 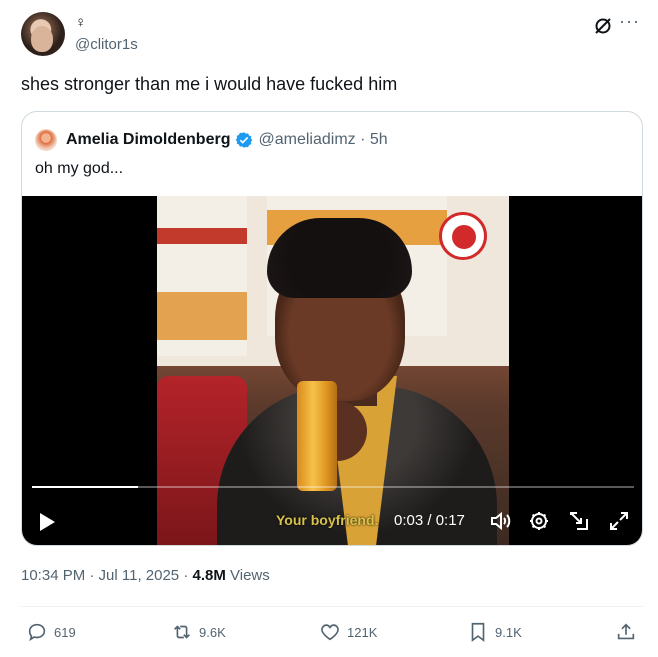 I want to click on play-icon, so click(x=47, y=522).